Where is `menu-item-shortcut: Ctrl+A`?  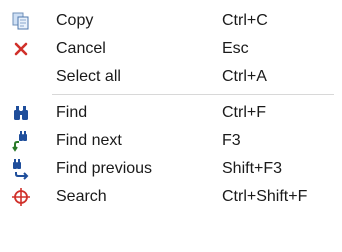 menu-item-shortcut: Ctrl+A is located at coordinates (244, 76).